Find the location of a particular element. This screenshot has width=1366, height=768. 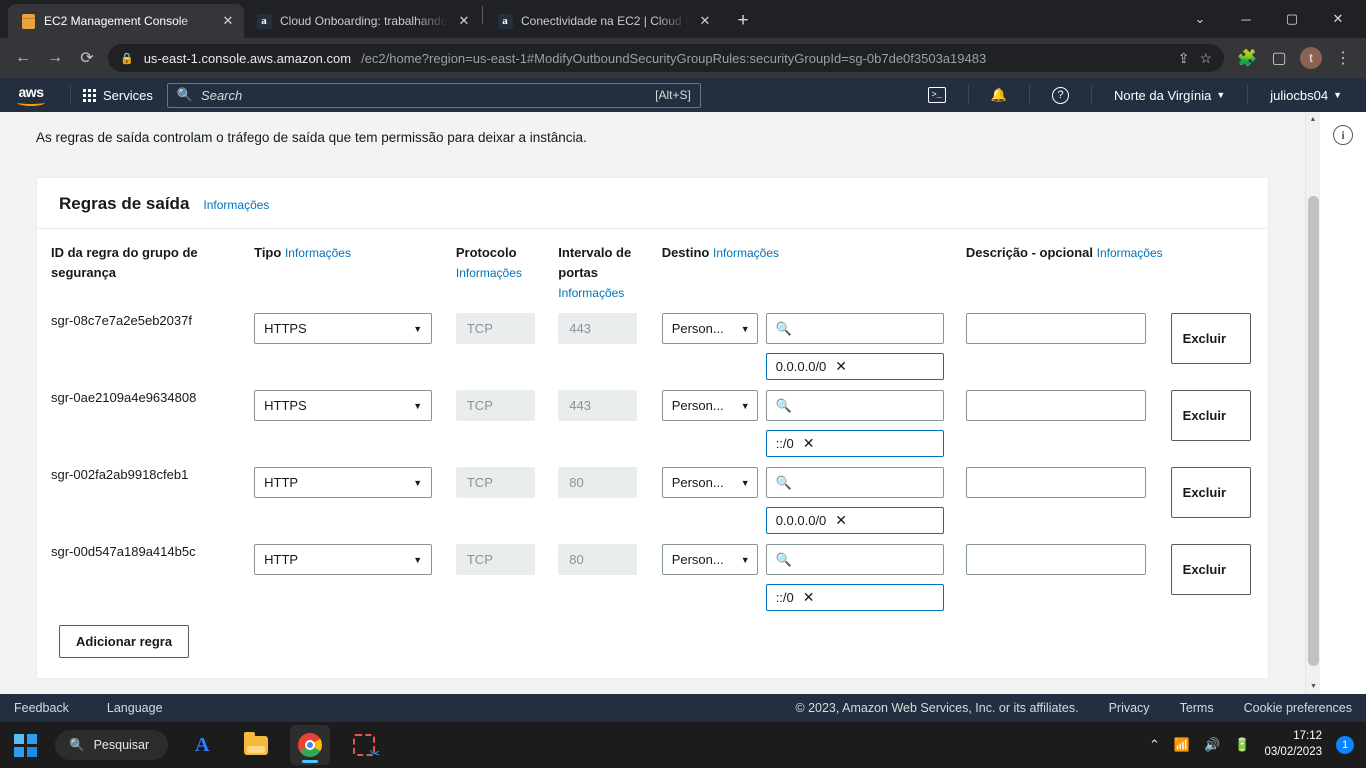

terms-link: Terms is located at coordinates (1197, 708).